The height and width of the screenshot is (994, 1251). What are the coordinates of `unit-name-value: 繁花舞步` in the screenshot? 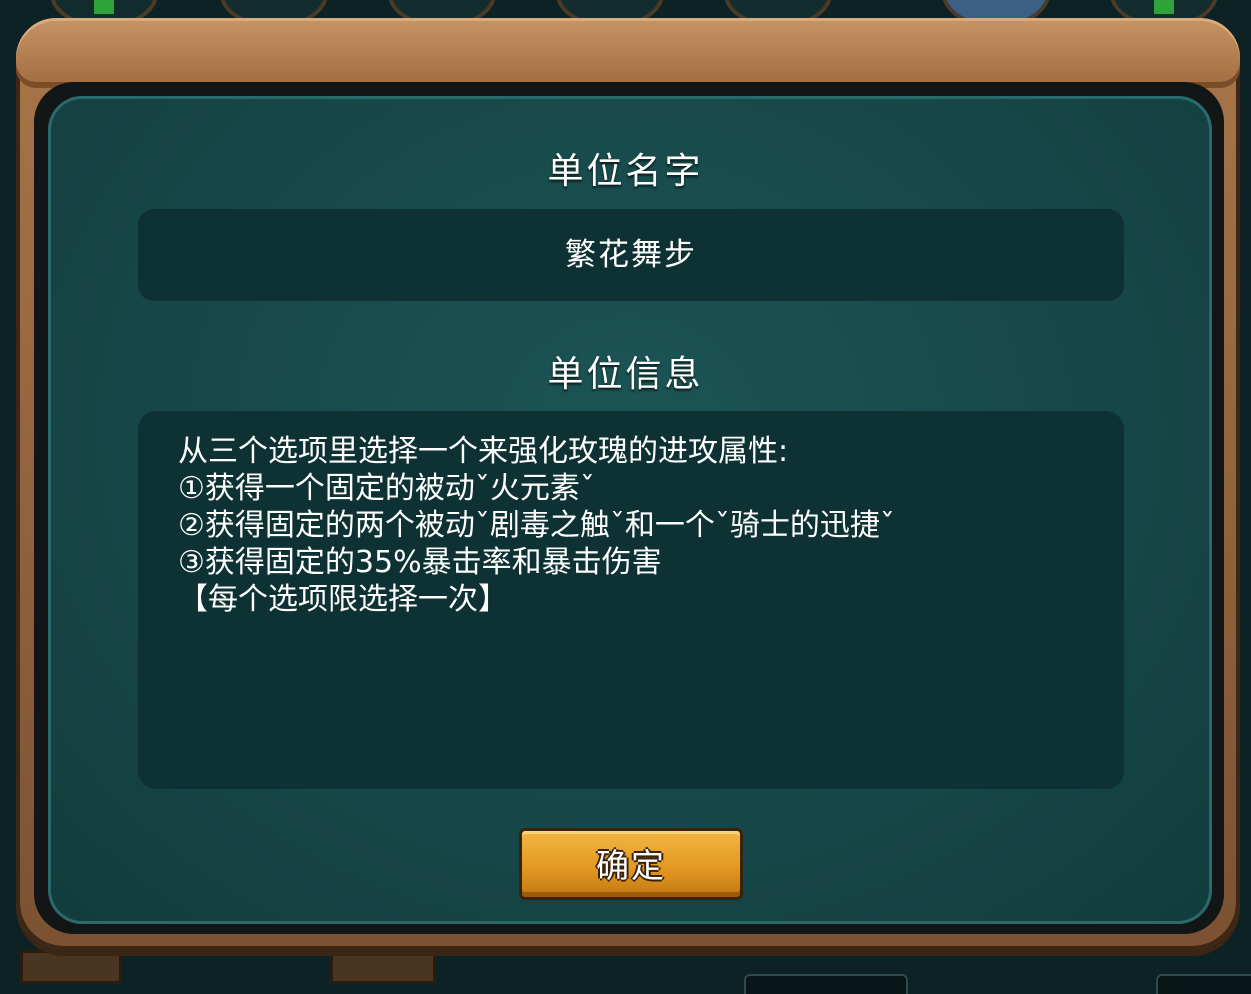 It's located at (631, 255).